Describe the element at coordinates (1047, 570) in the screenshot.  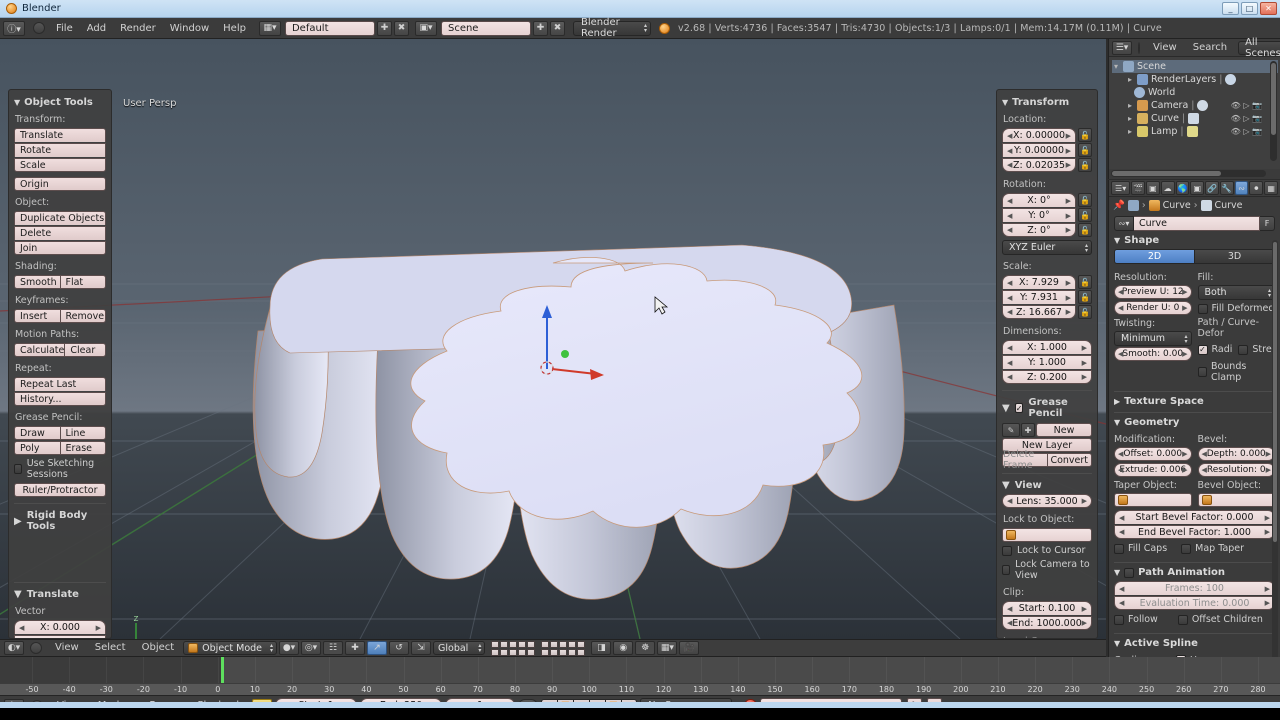
I see `lock-camera-to-view-row: Lock Camera to View` at that location.